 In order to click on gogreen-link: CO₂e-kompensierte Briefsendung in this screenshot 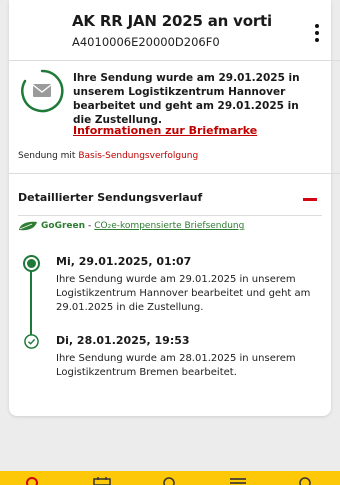, I will do `click(169, 226)`.